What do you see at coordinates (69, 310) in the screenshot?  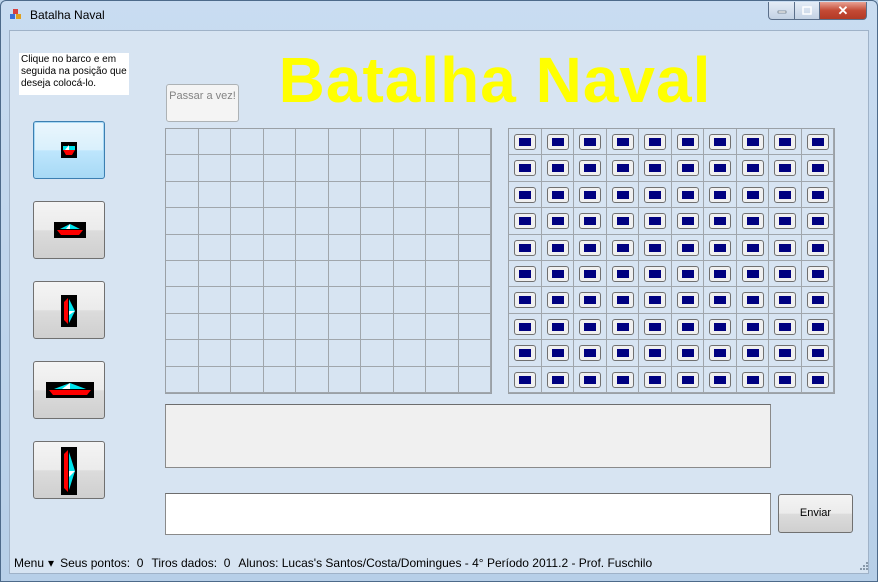 I see `ship-size-2-vertical-button` at bounding box center [69, 310].